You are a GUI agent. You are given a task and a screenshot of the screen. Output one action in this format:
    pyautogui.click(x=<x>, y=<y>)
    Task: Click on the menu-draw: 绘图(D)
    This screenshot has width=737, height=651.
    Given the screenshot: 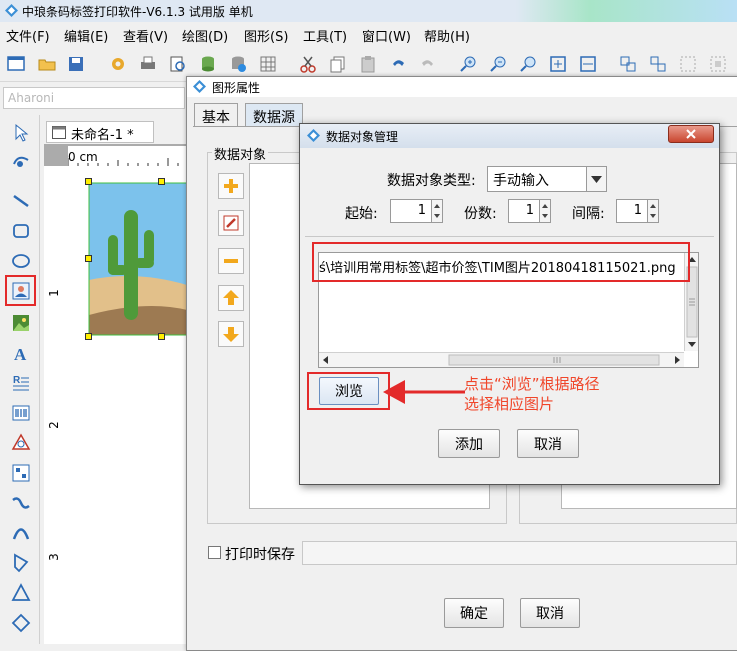 What is the action you would take?
    pyautogui.click(x=205, y=35)
    